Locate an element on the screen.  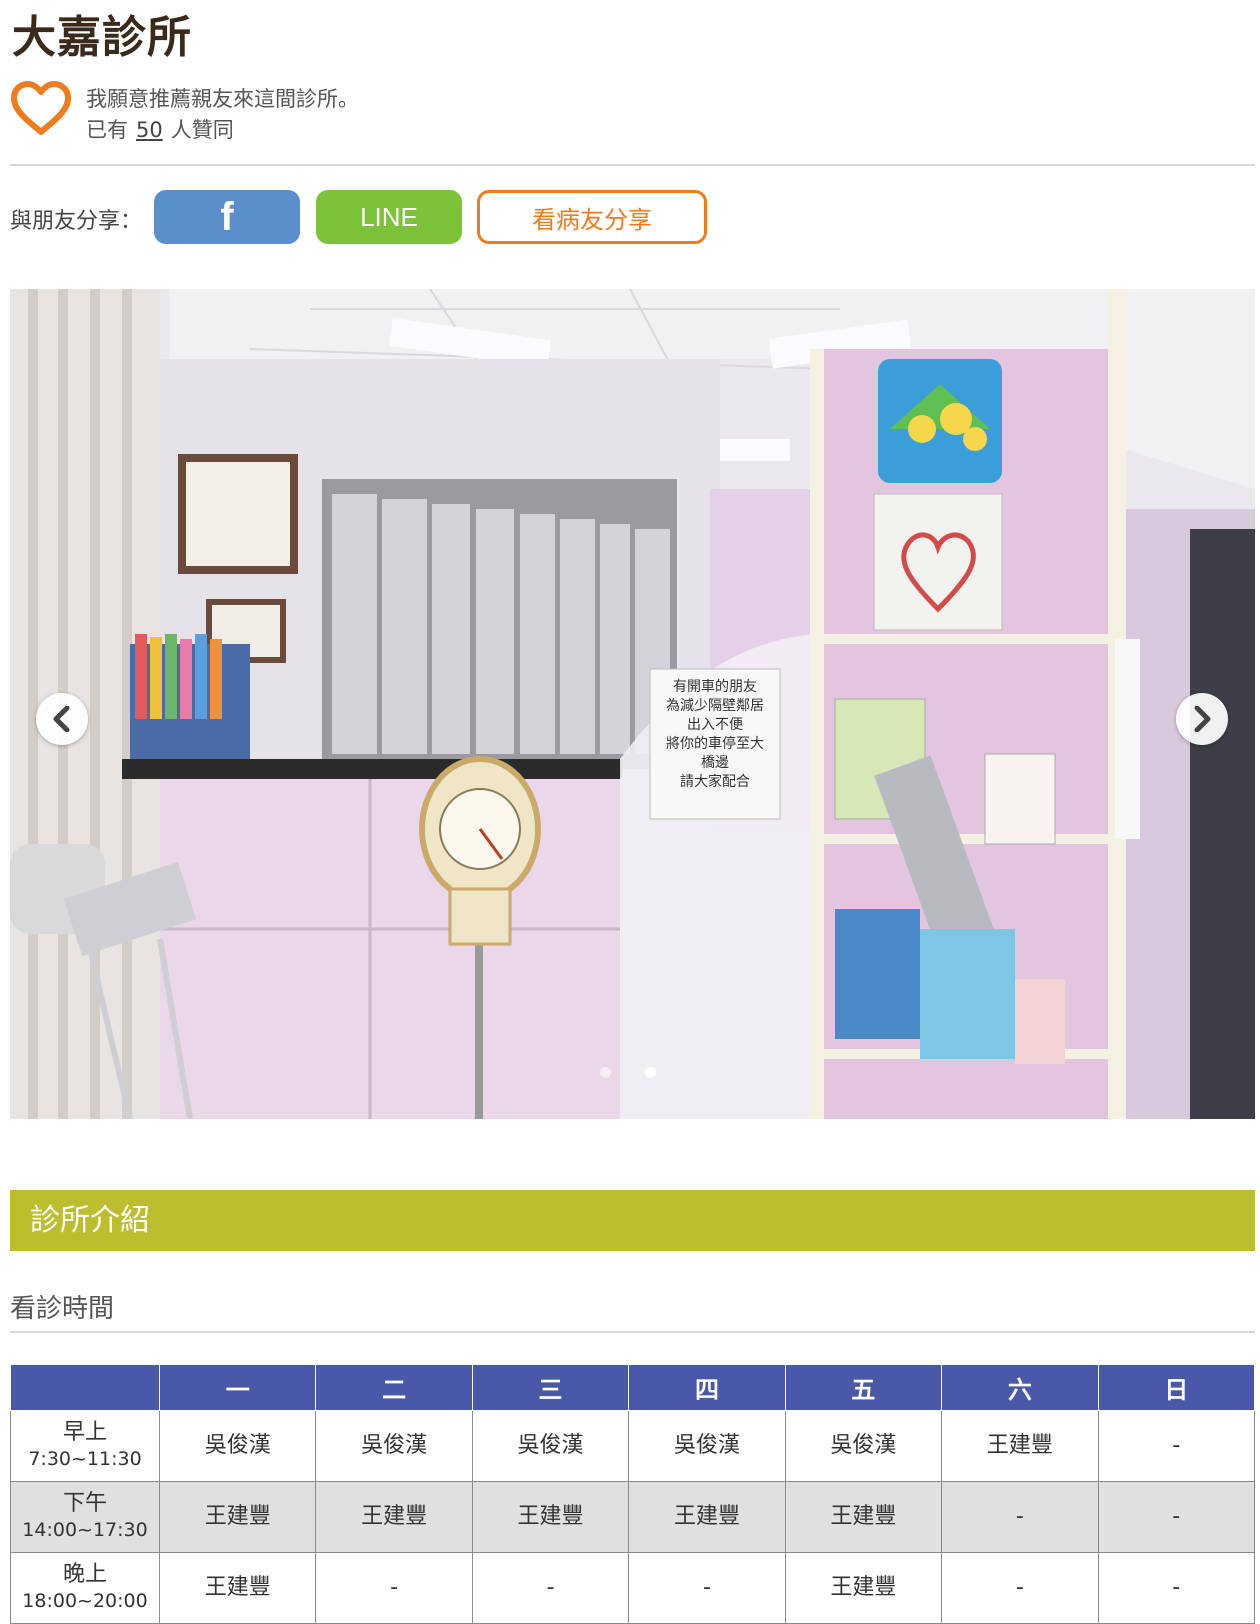
table-row: 早上 7:30~11:30 吳俊漢 吳俊漢 吳俊漢 吳俊漢 吳俊漢 王建豐 - is located at coordinates (633, 1446).